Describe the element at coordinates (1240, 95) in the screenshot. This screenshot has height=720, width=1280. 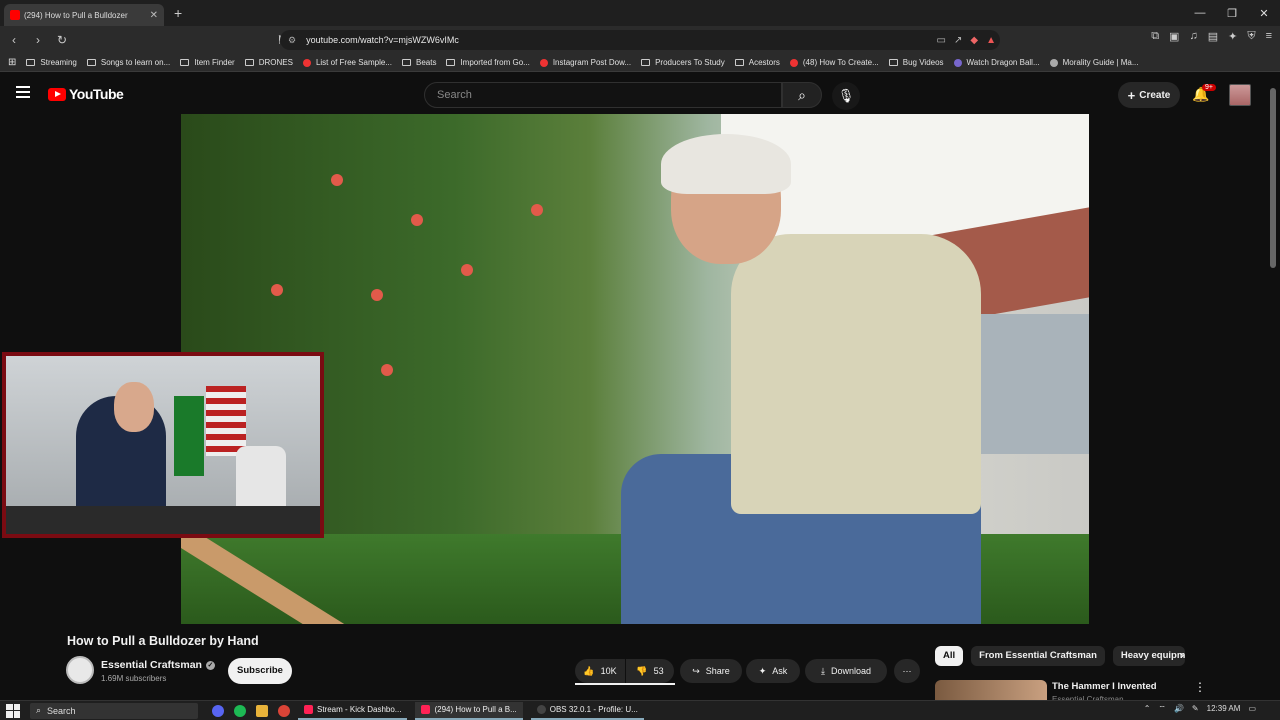
I see `avatar` at that location.